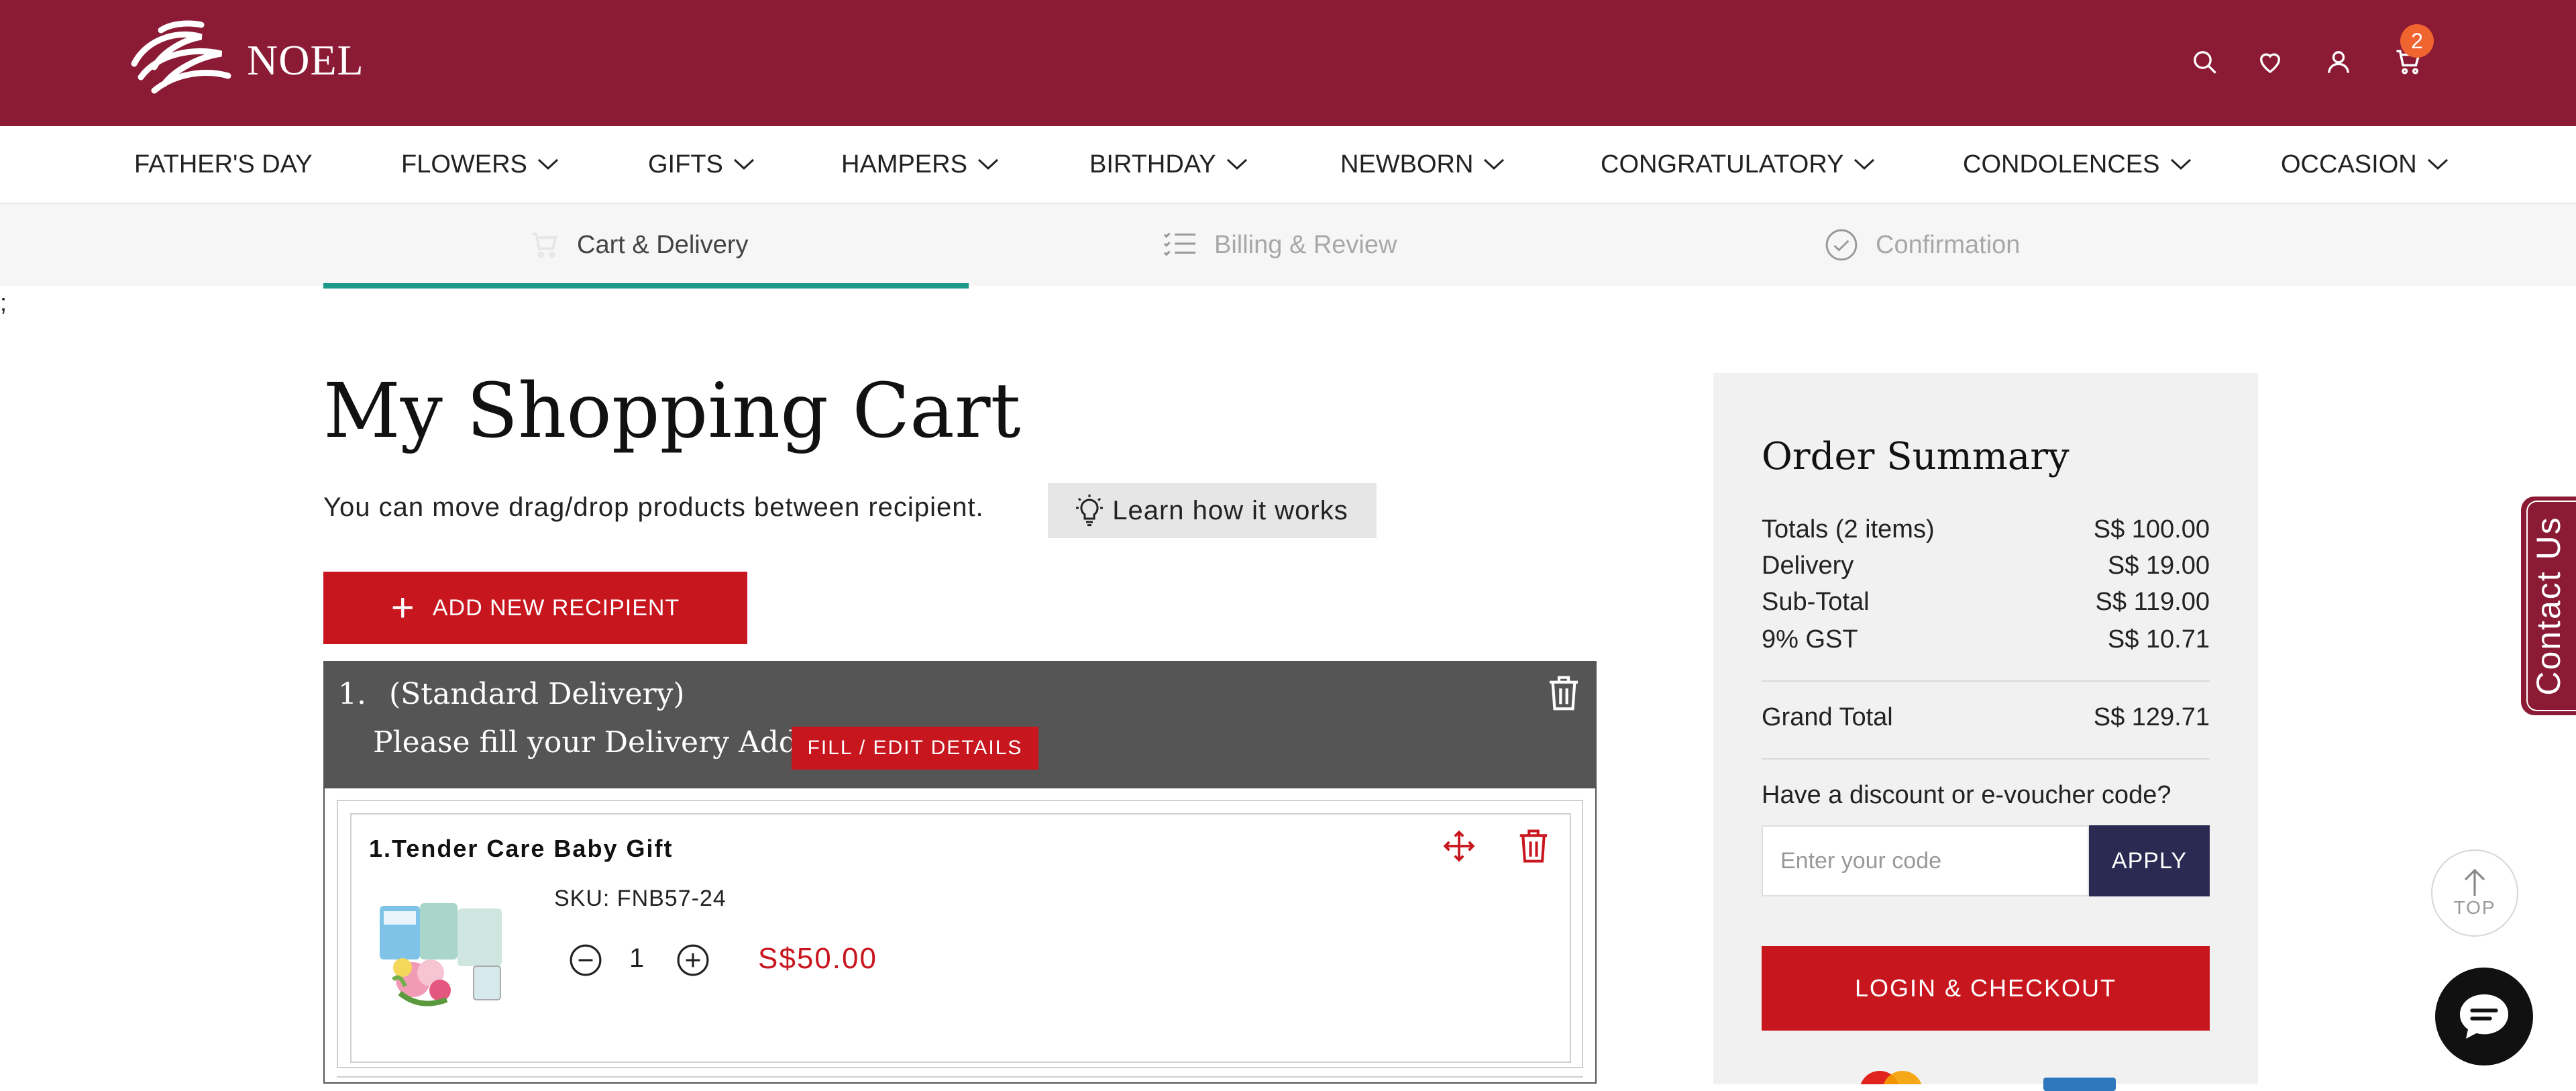  I want to click on learn-how-button: Learn how it works, so click(1212, 510).